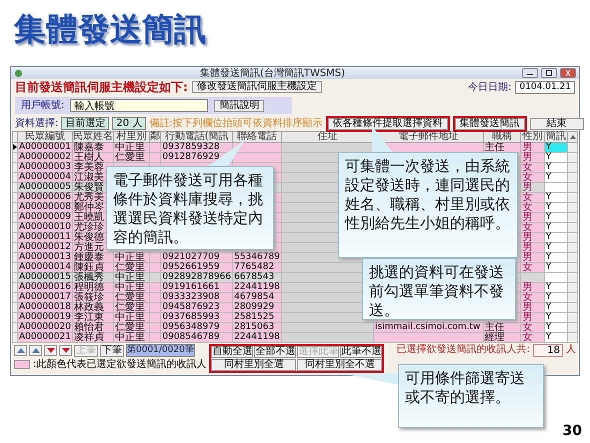 This screenshot has height=443, width=590. I want to click on callout-text: 可用條件篩選寄送或不寄的選擇。, so click(465, 388).